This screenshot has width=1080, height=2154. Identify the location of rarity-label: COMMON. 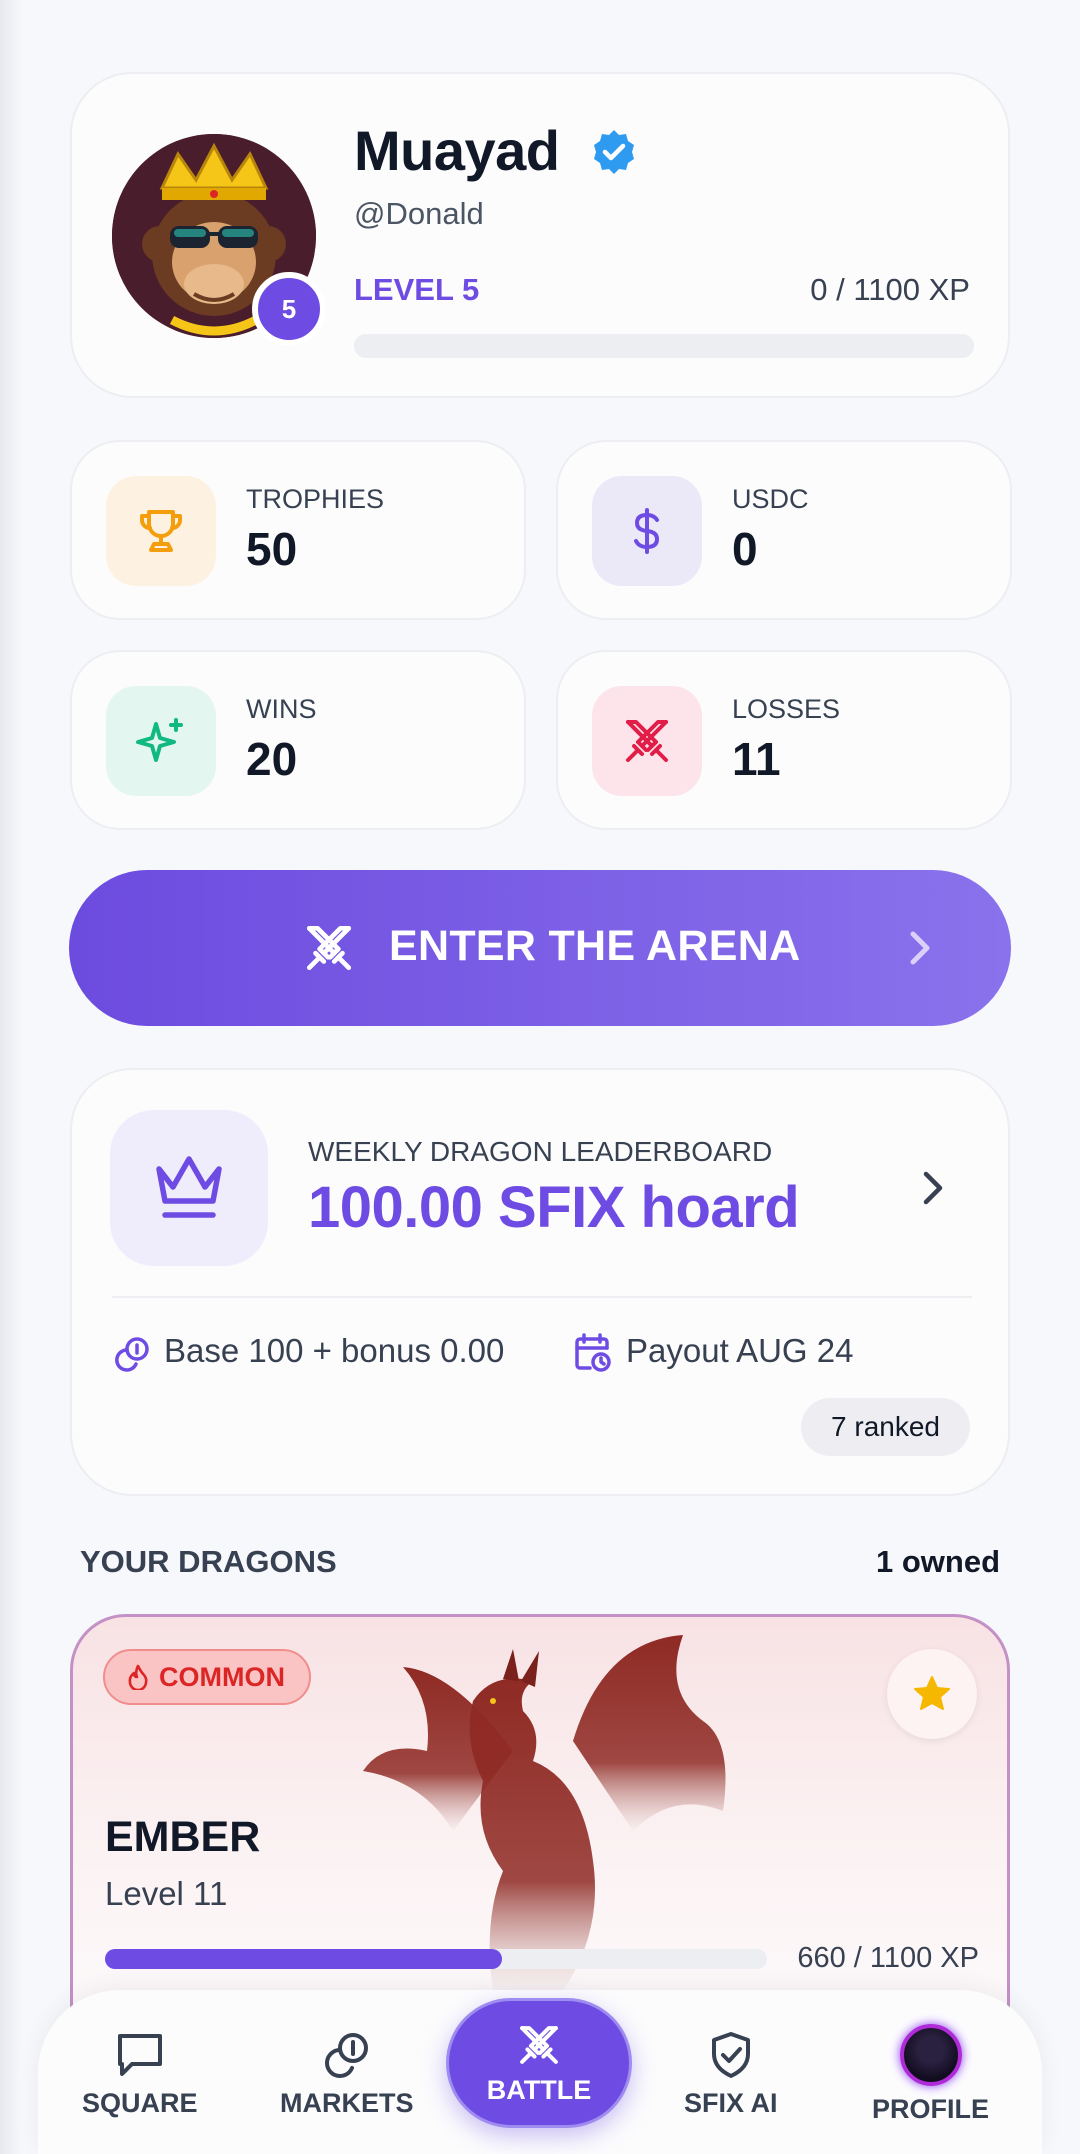
(222, 1676).